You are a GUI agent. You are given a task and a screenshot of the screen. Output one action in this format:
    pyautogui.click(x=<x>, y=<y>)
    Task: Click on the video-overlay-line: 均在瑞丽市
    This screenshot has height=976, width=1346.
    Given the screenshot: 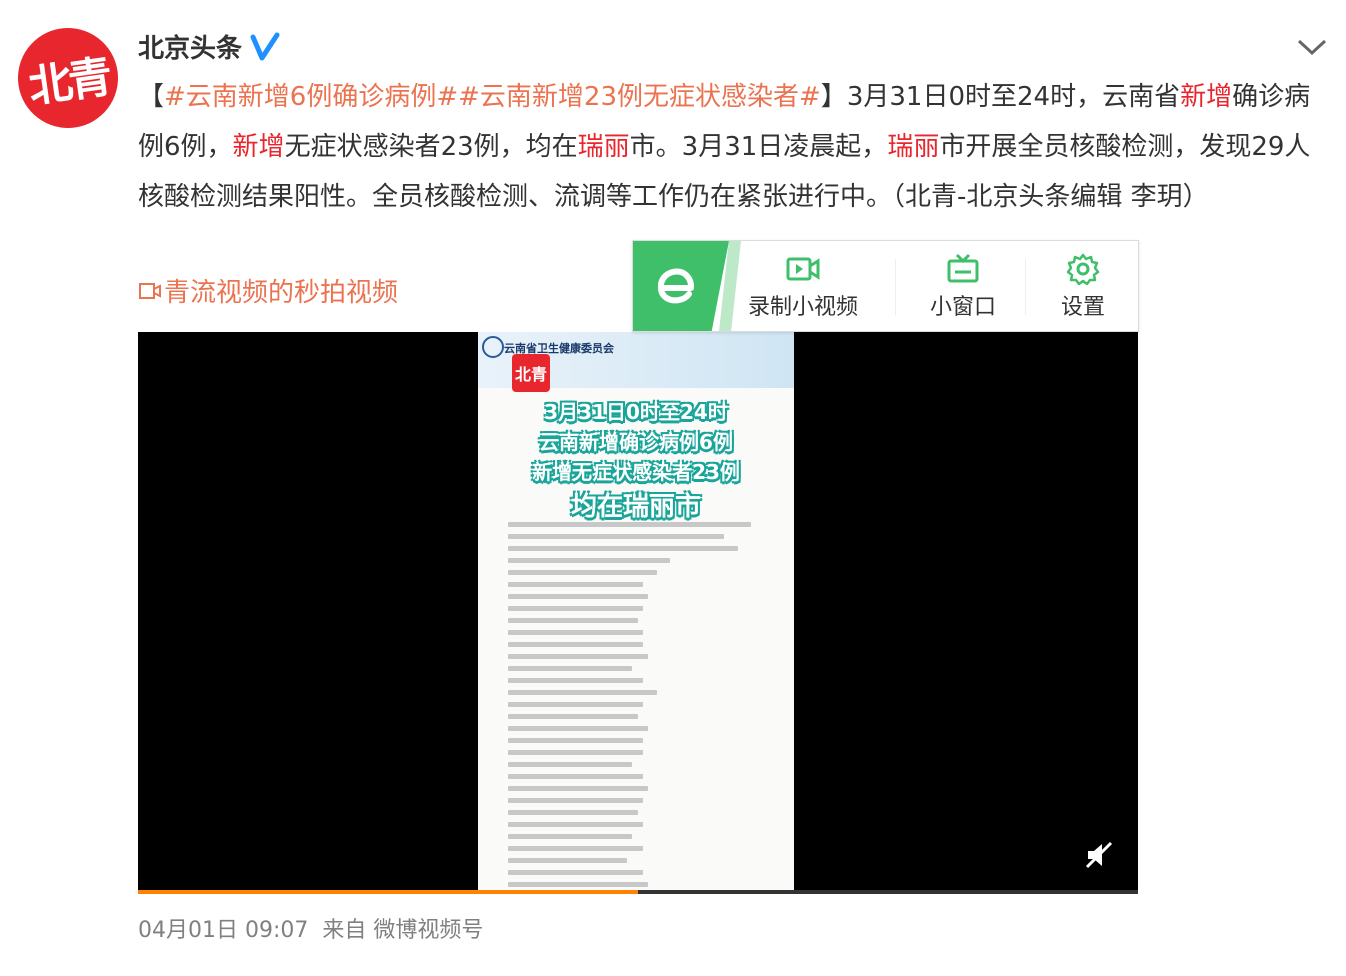 What is the action you would take?
    pyautogui.click(x=635, y=507)
    